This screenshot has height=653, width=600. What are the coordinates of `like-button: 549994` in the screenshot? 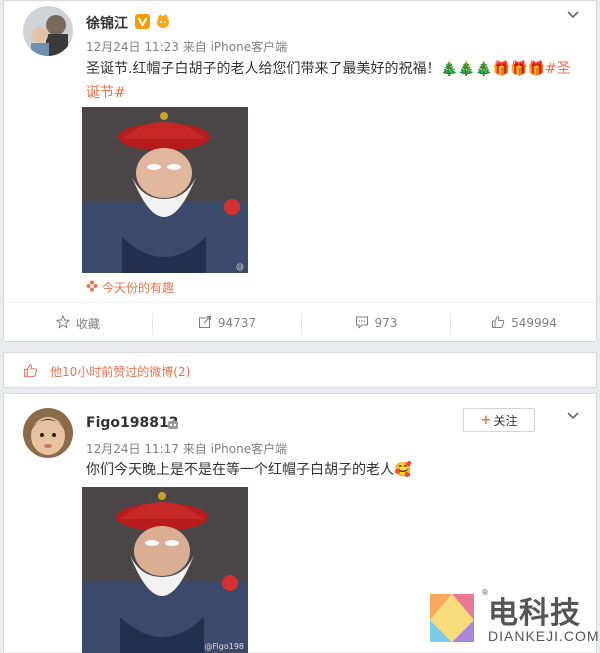 It's located at (524, 323).